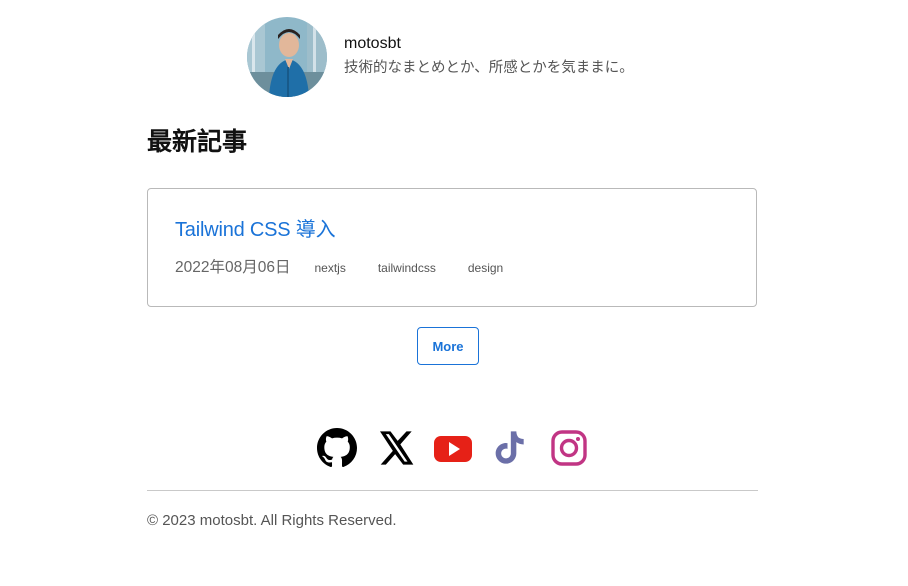  I want to click on more-button: More, so click(448, 346).